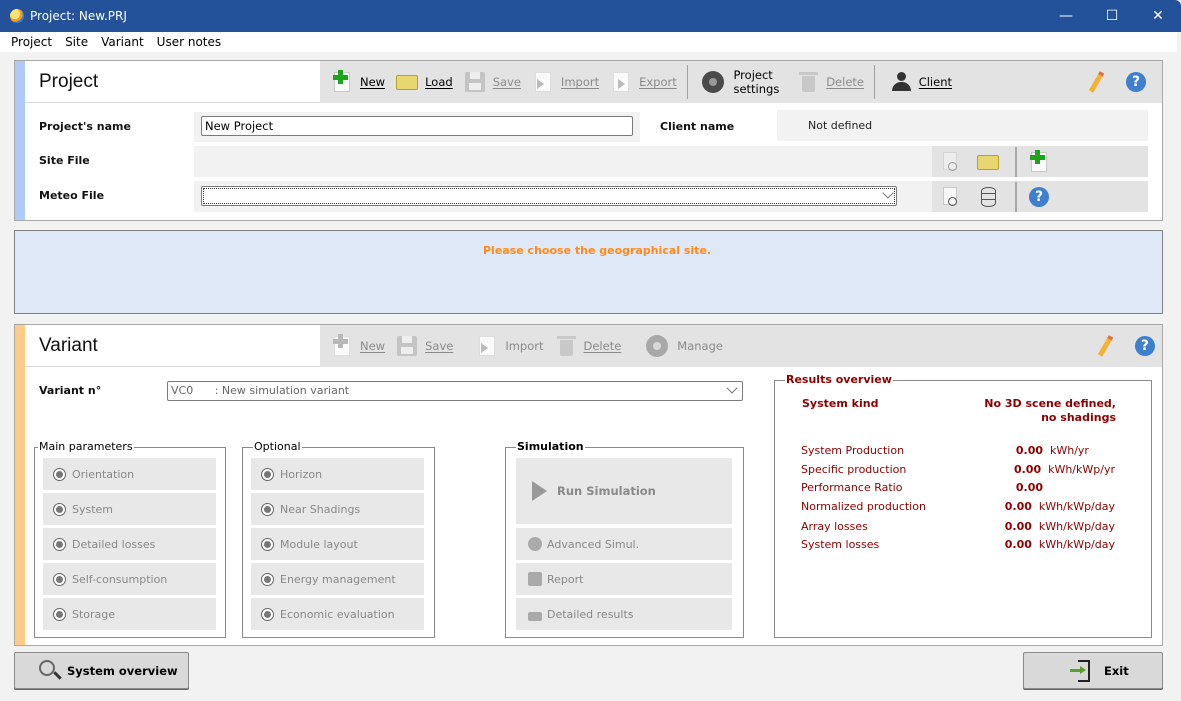 The height and width of the screenshot is (701, 1181). Describe the element at coordinates (840, 125) in the screenshot. I see `client-name-value: Not defined` at that location.